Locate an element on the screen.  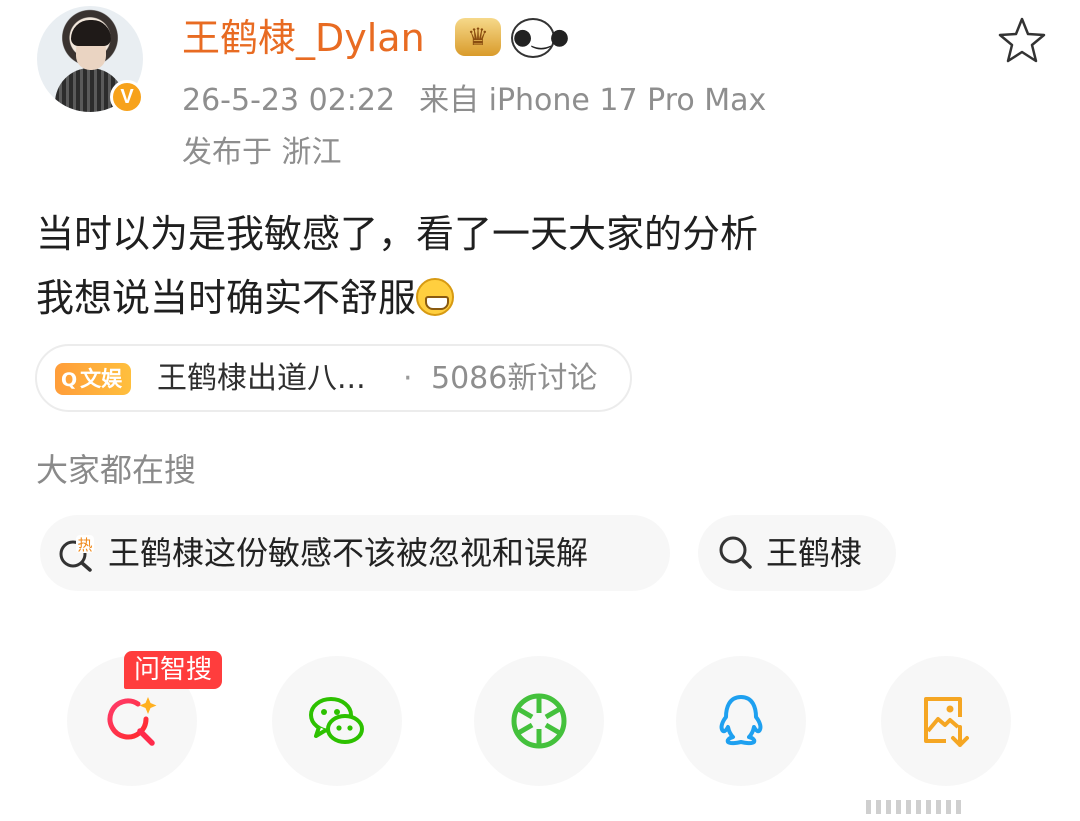
post-line-1: 当时以为是我敏感了，看了一天大家的分析 is located at coordinates (397, 234).